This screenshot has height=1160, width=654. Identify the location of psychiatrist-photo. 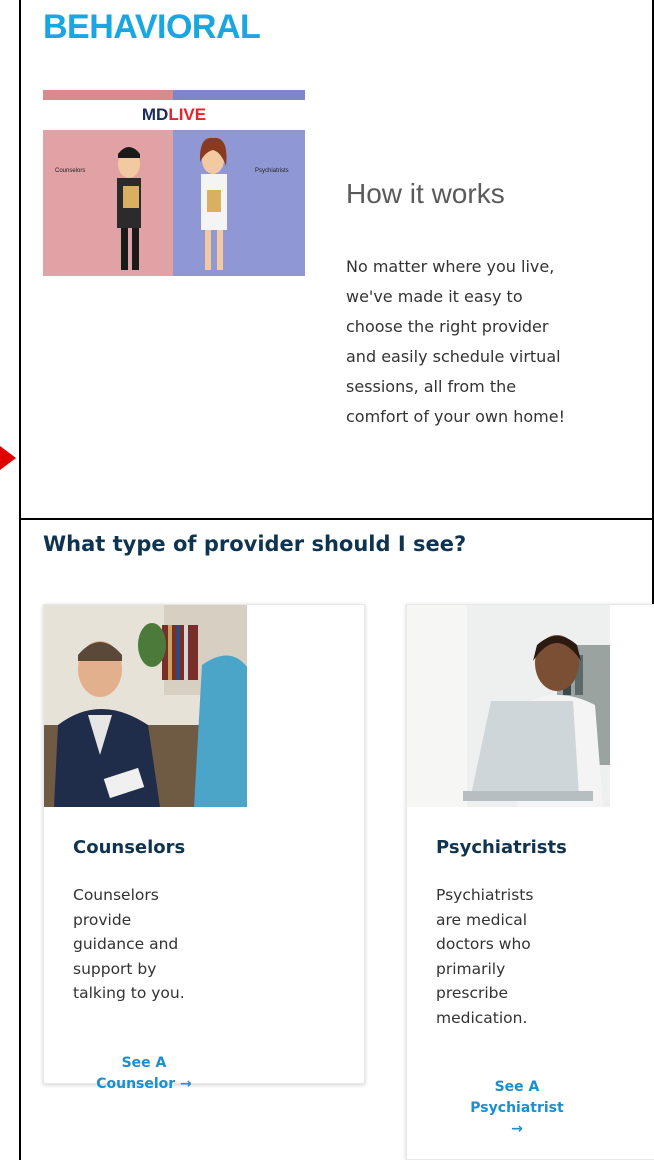
(508, 706).